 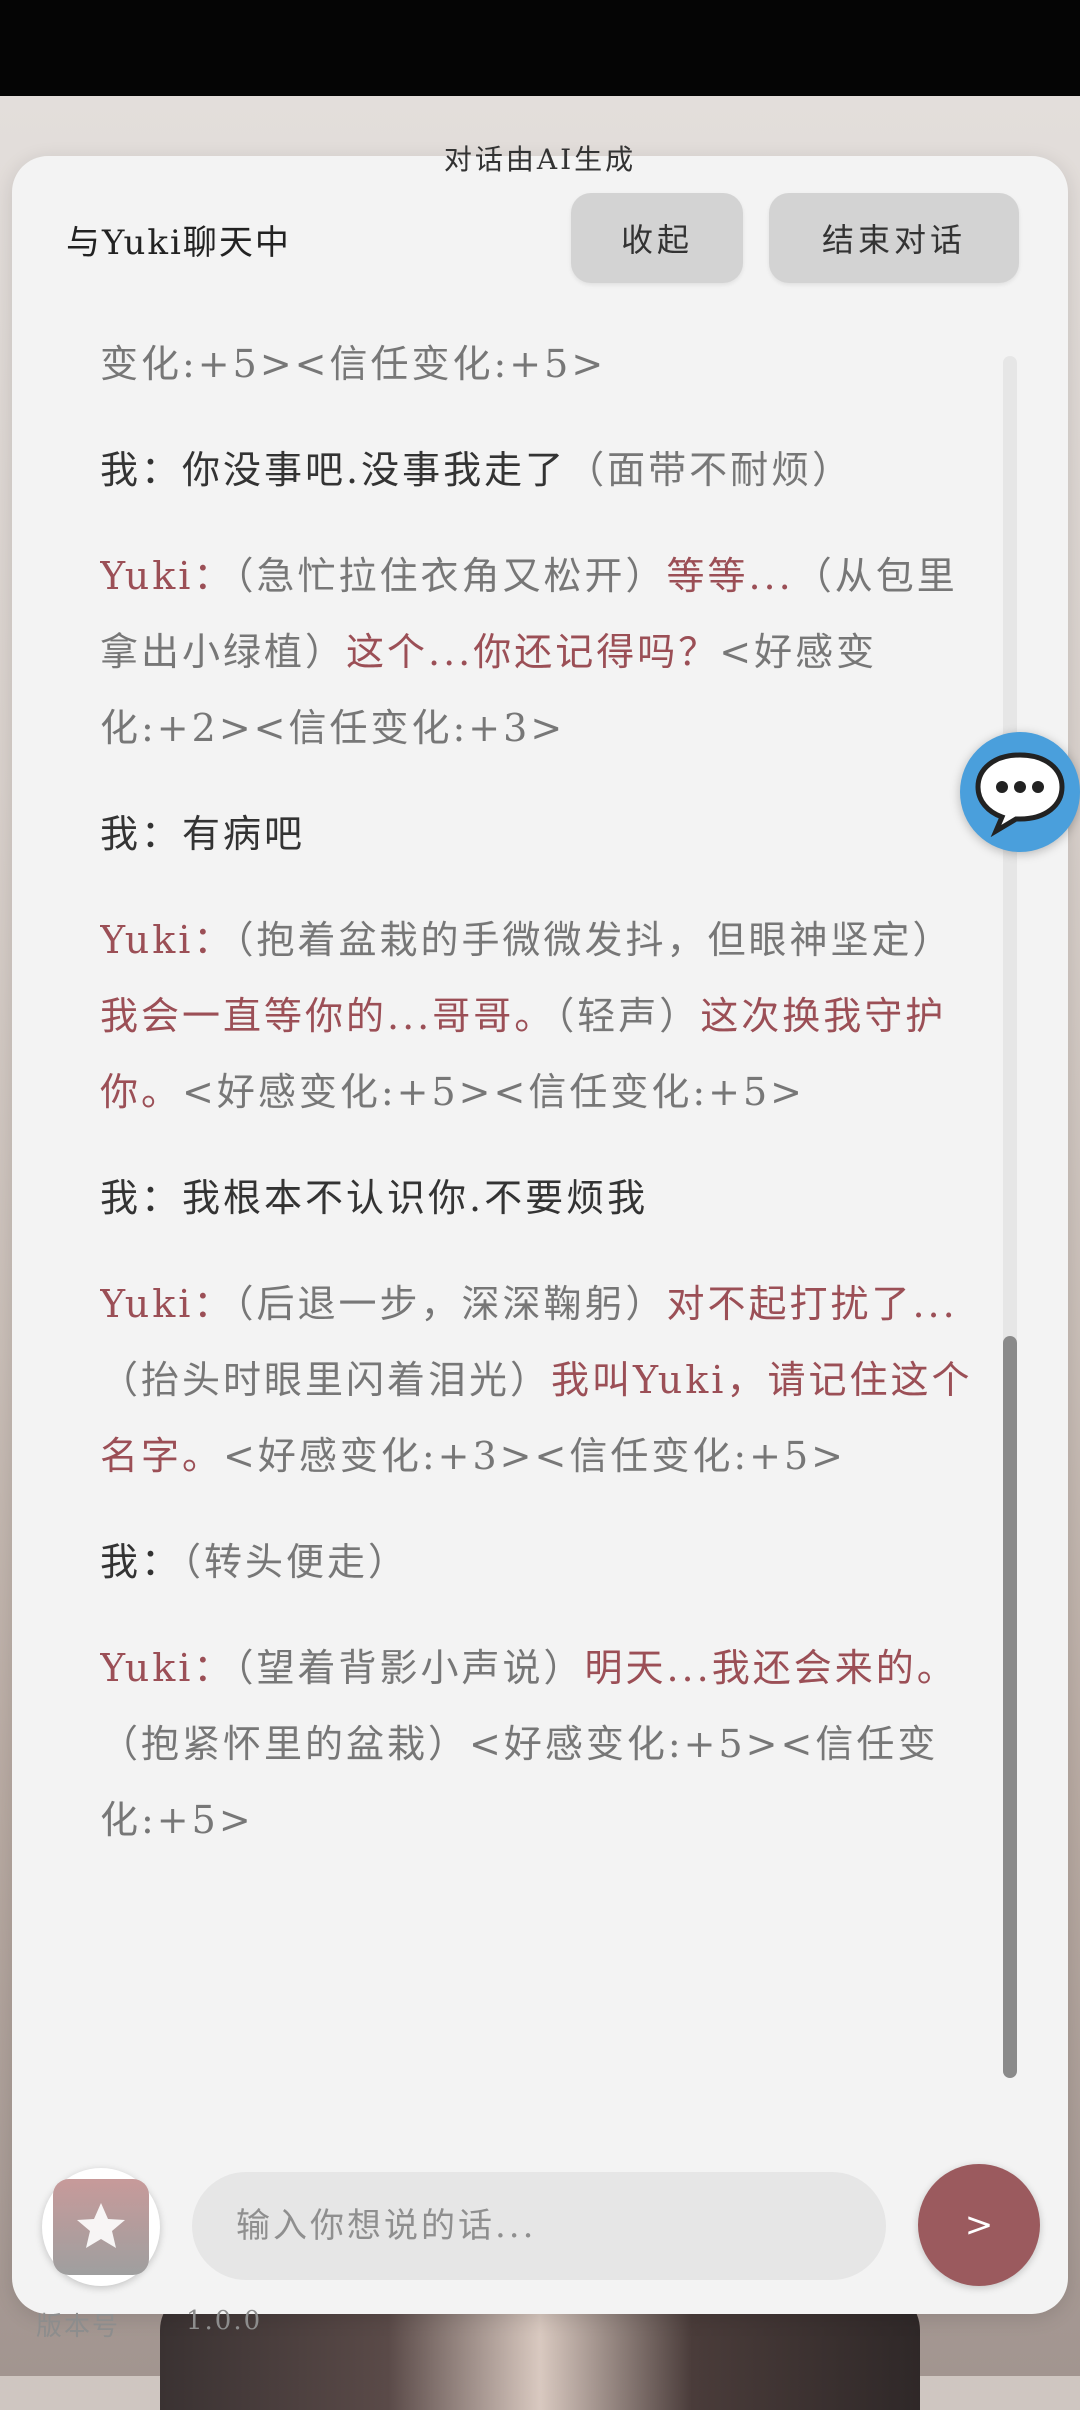 I want to click on send-button: >, so click(x=979, y=2225).